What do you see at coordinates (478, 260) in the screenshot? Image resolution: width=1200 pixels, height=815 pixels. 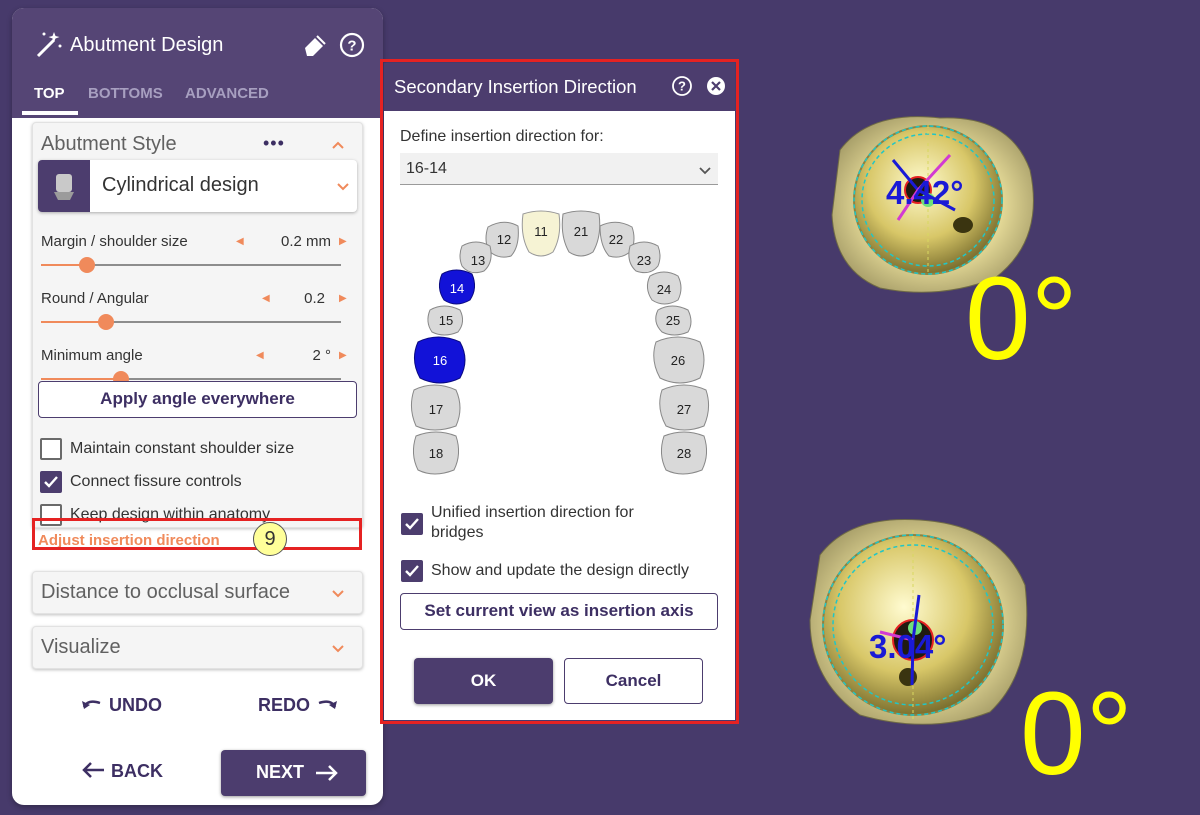 I see `tooth-label-13: 13` at bounding box center [478, 260].